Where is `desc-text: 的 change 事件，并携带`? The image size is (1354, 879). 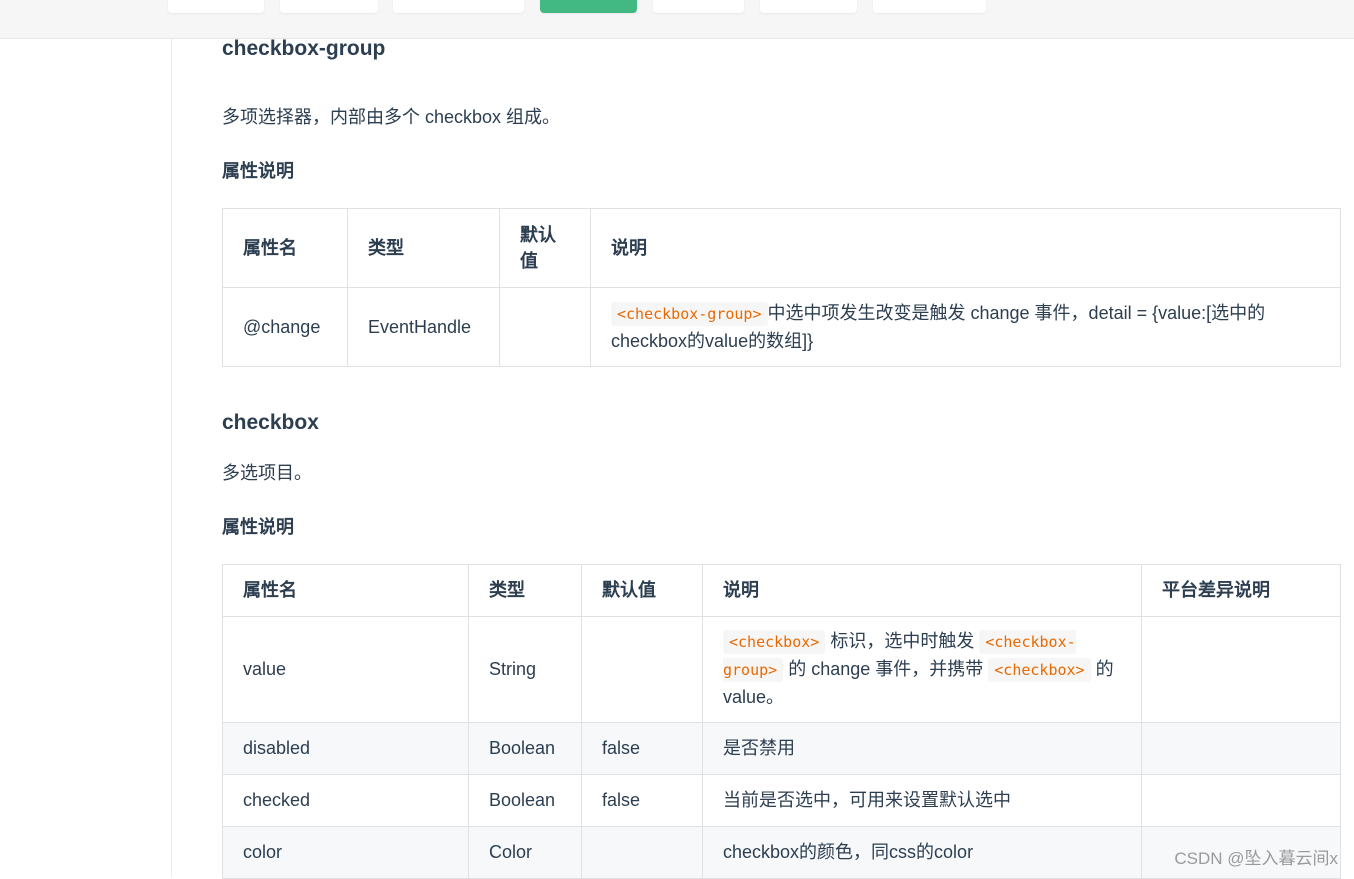 desc-text: 的 change 事件，并携带 is located at coordinates (885, 669).